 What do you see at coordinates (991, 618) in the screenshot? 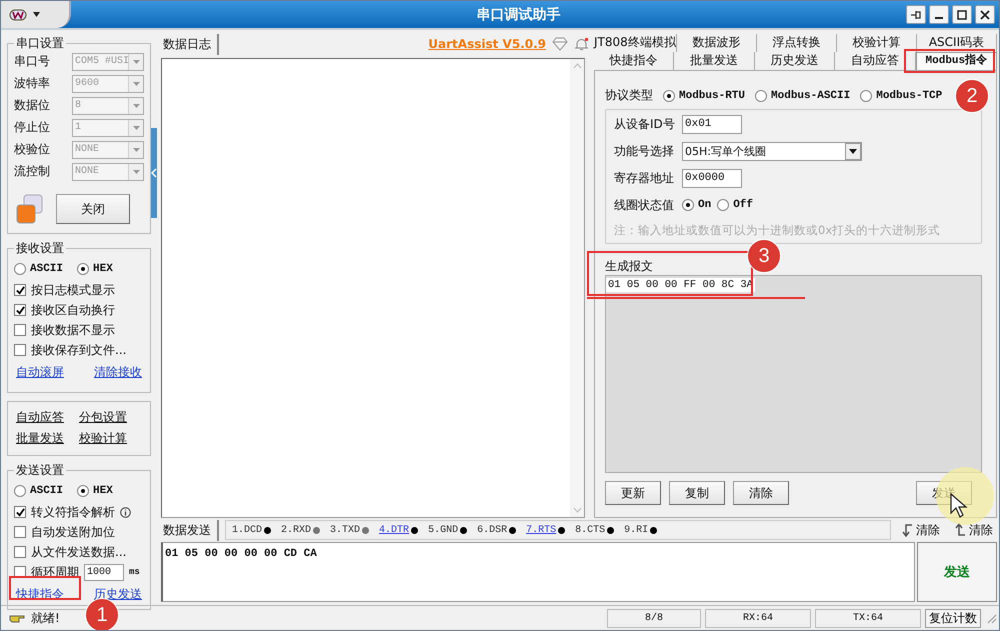
I see `resize-grip-icon` at bounding box center [991, 618].